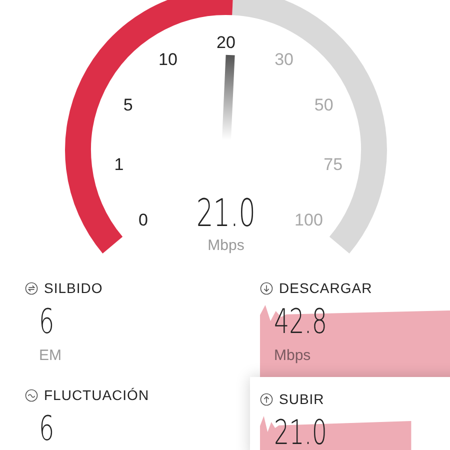 The width and height of the screenshot is (450, 450). I want to click on gauge-tick-label: 1, so click(119, 164).